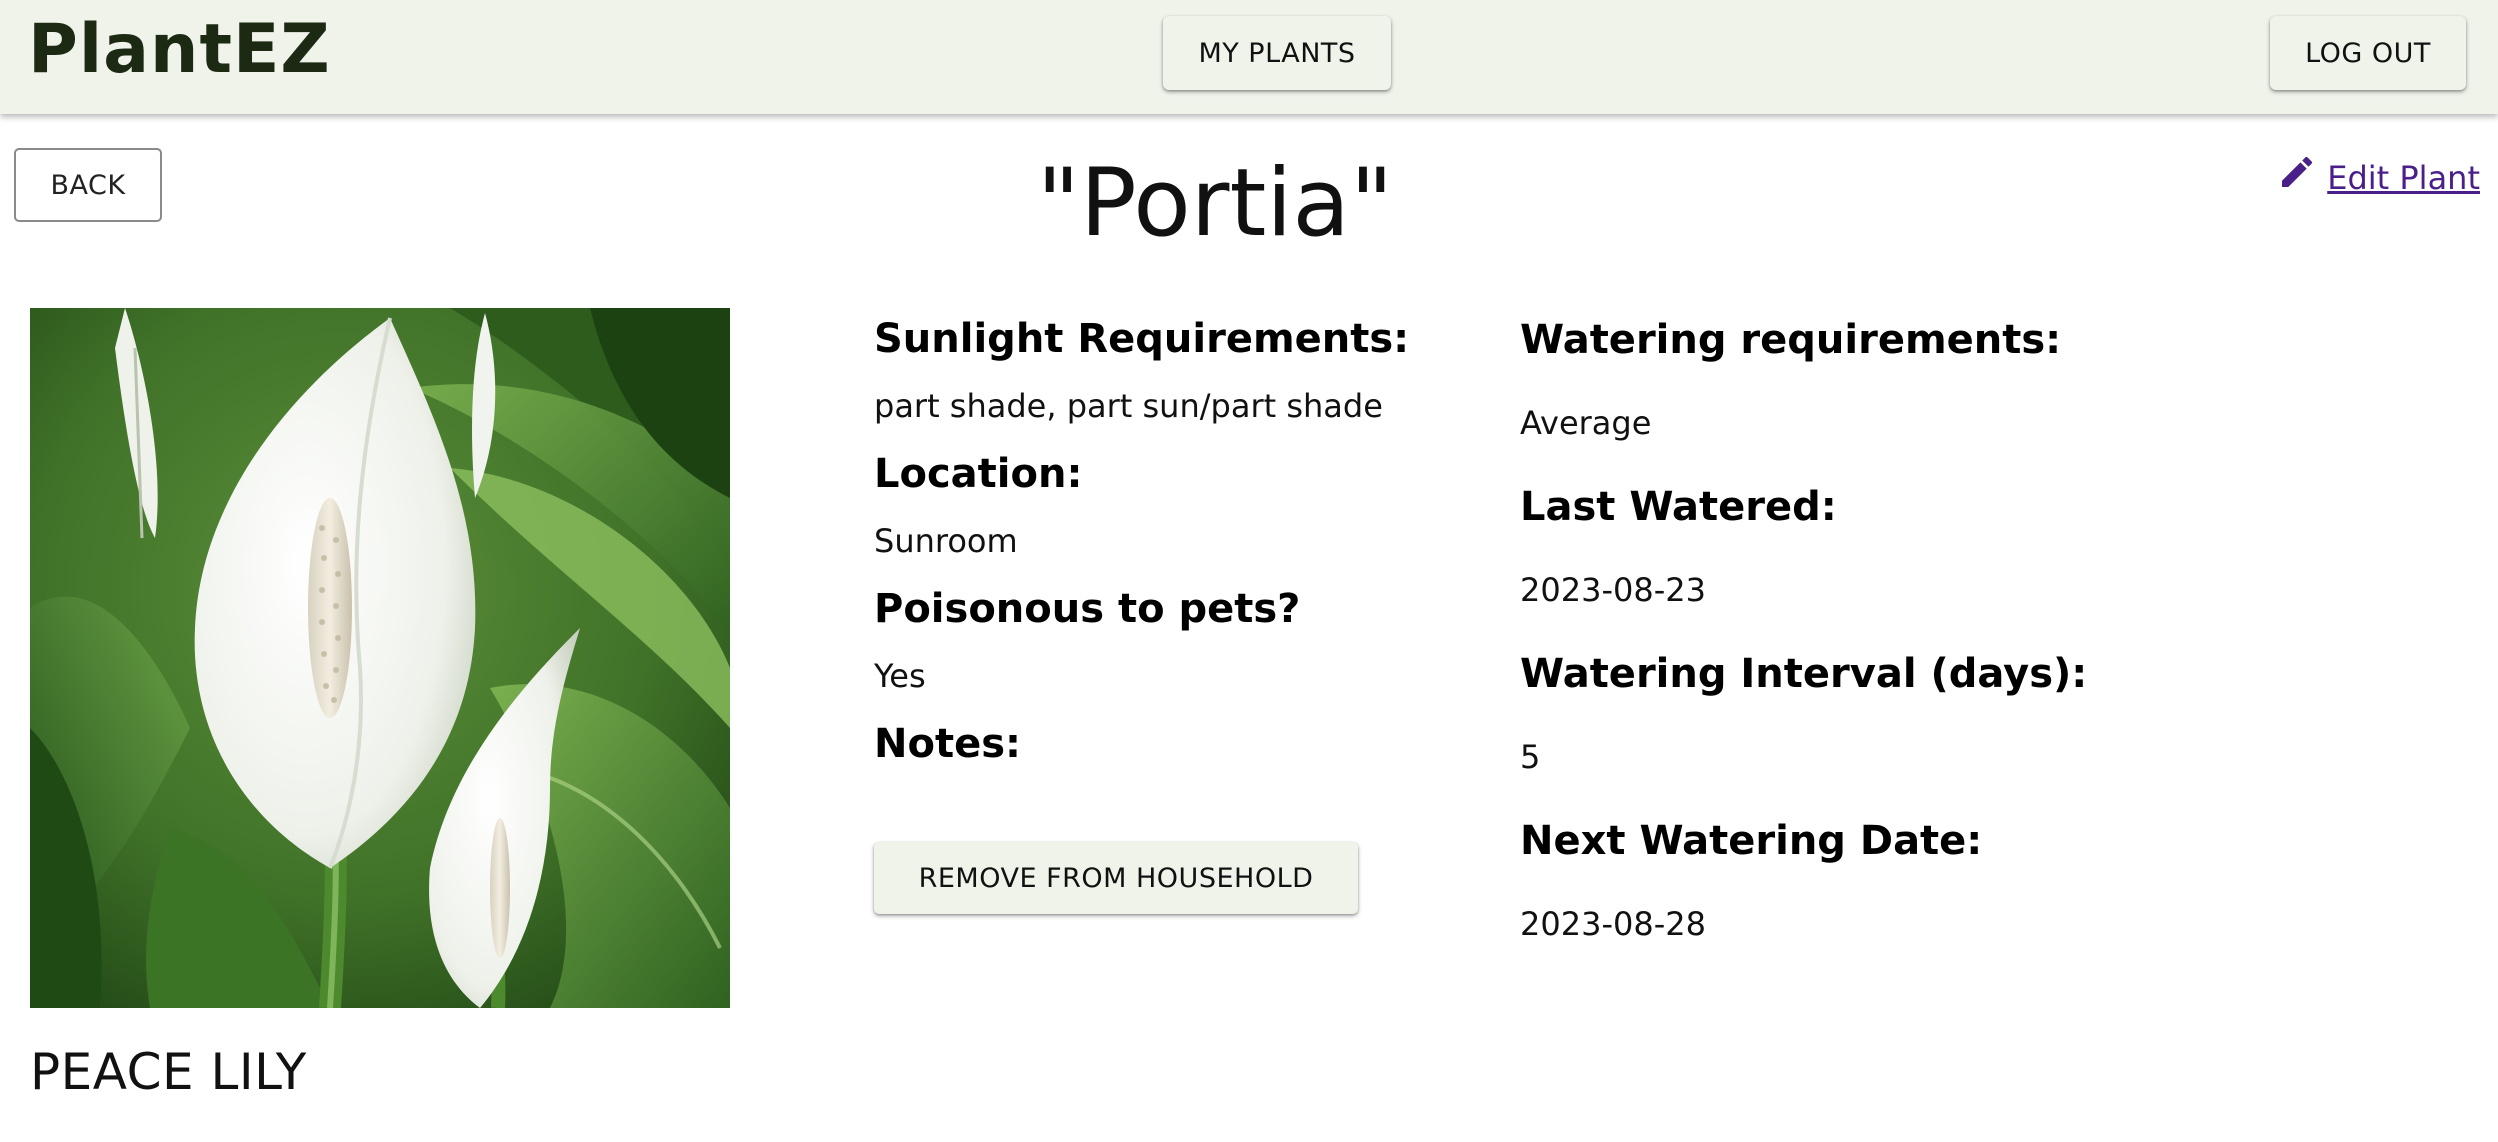  Describe the element at coordinates (1586, 423) in the screenshot. I see `watering-requirements-value: Average` at that location.